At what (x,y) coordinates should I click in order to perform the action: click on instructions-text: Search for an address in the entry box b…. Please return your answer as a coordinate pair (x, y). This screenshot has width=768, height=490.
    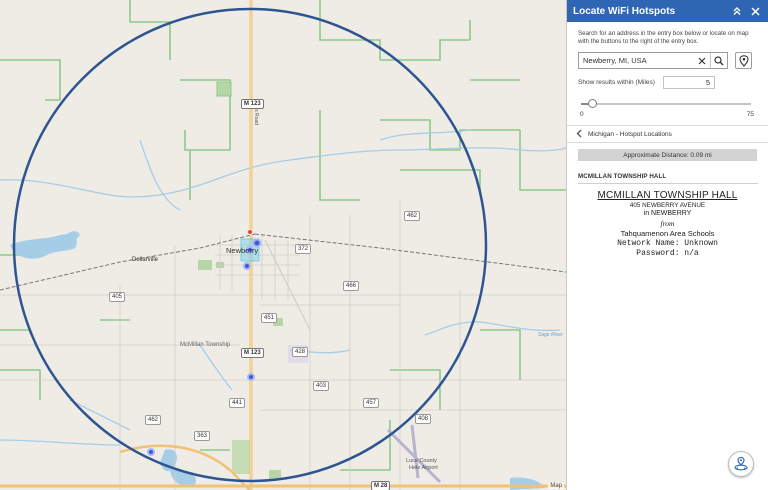
    Looking at the image, I should click on (663, 37).